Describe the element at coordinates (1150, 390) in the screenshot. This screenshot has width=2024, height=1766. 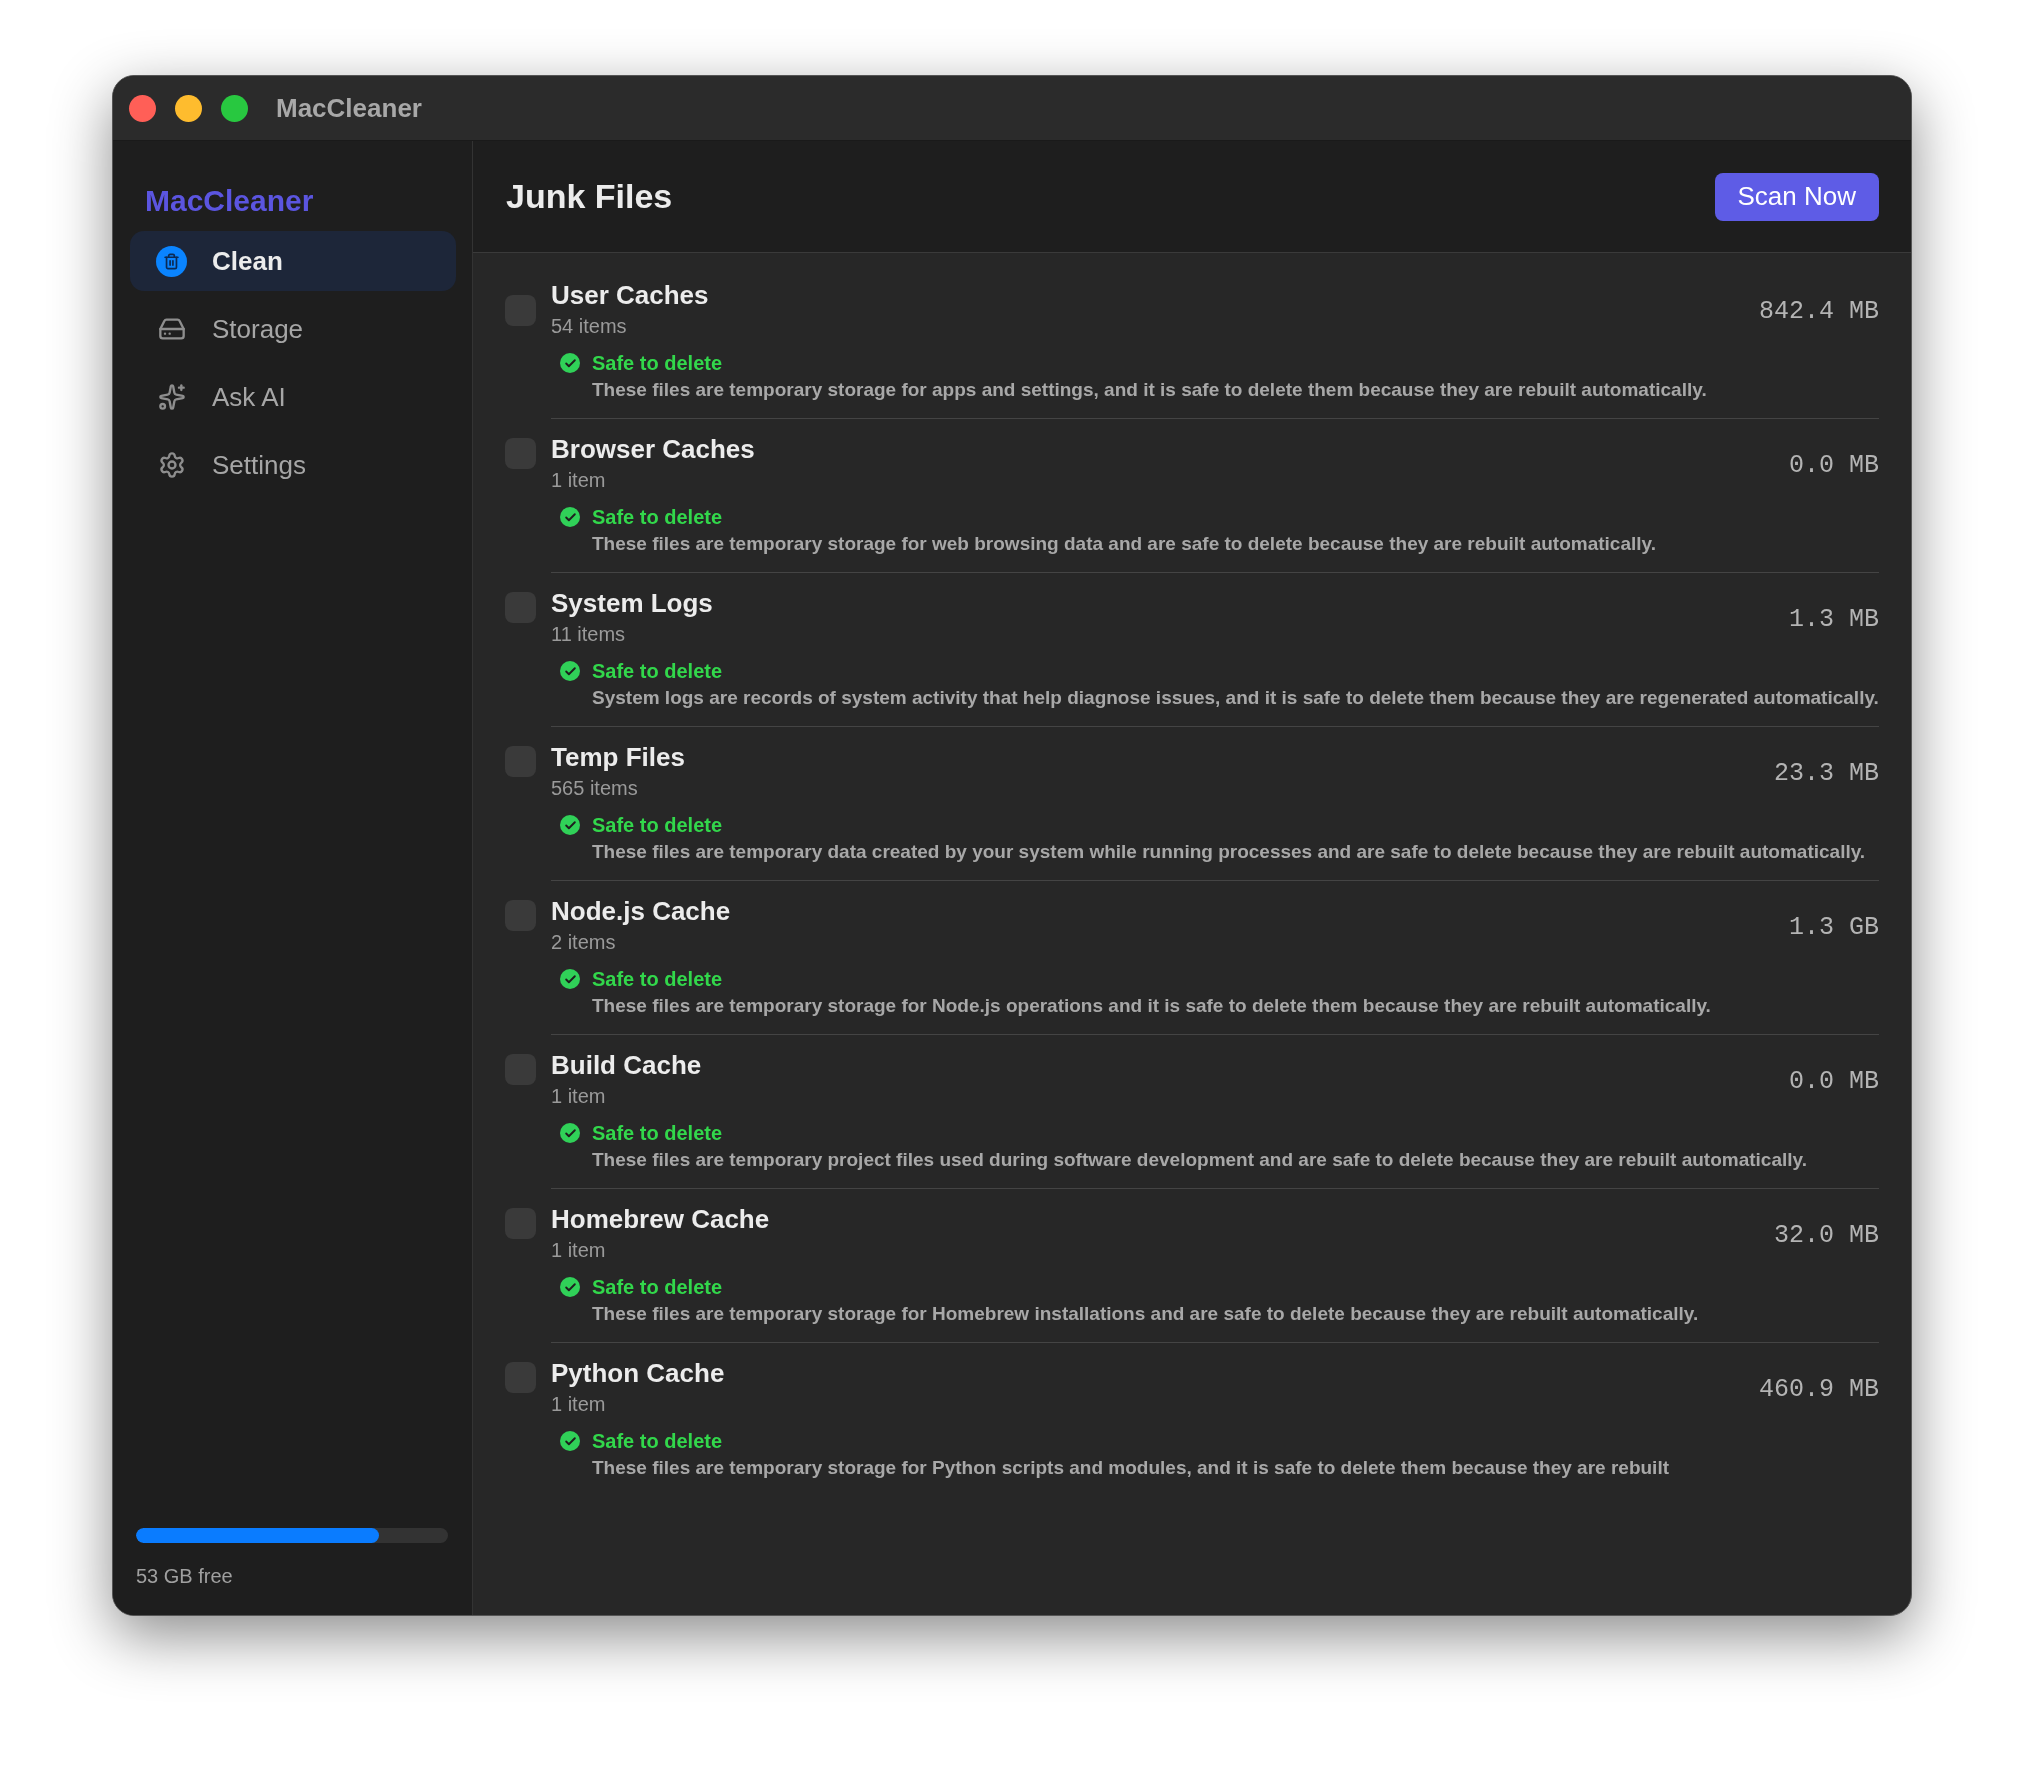
I see `description: These files are temporary storage for apps and settings, and it is safe to delete them because they are rebuilt automatically.` at that location.